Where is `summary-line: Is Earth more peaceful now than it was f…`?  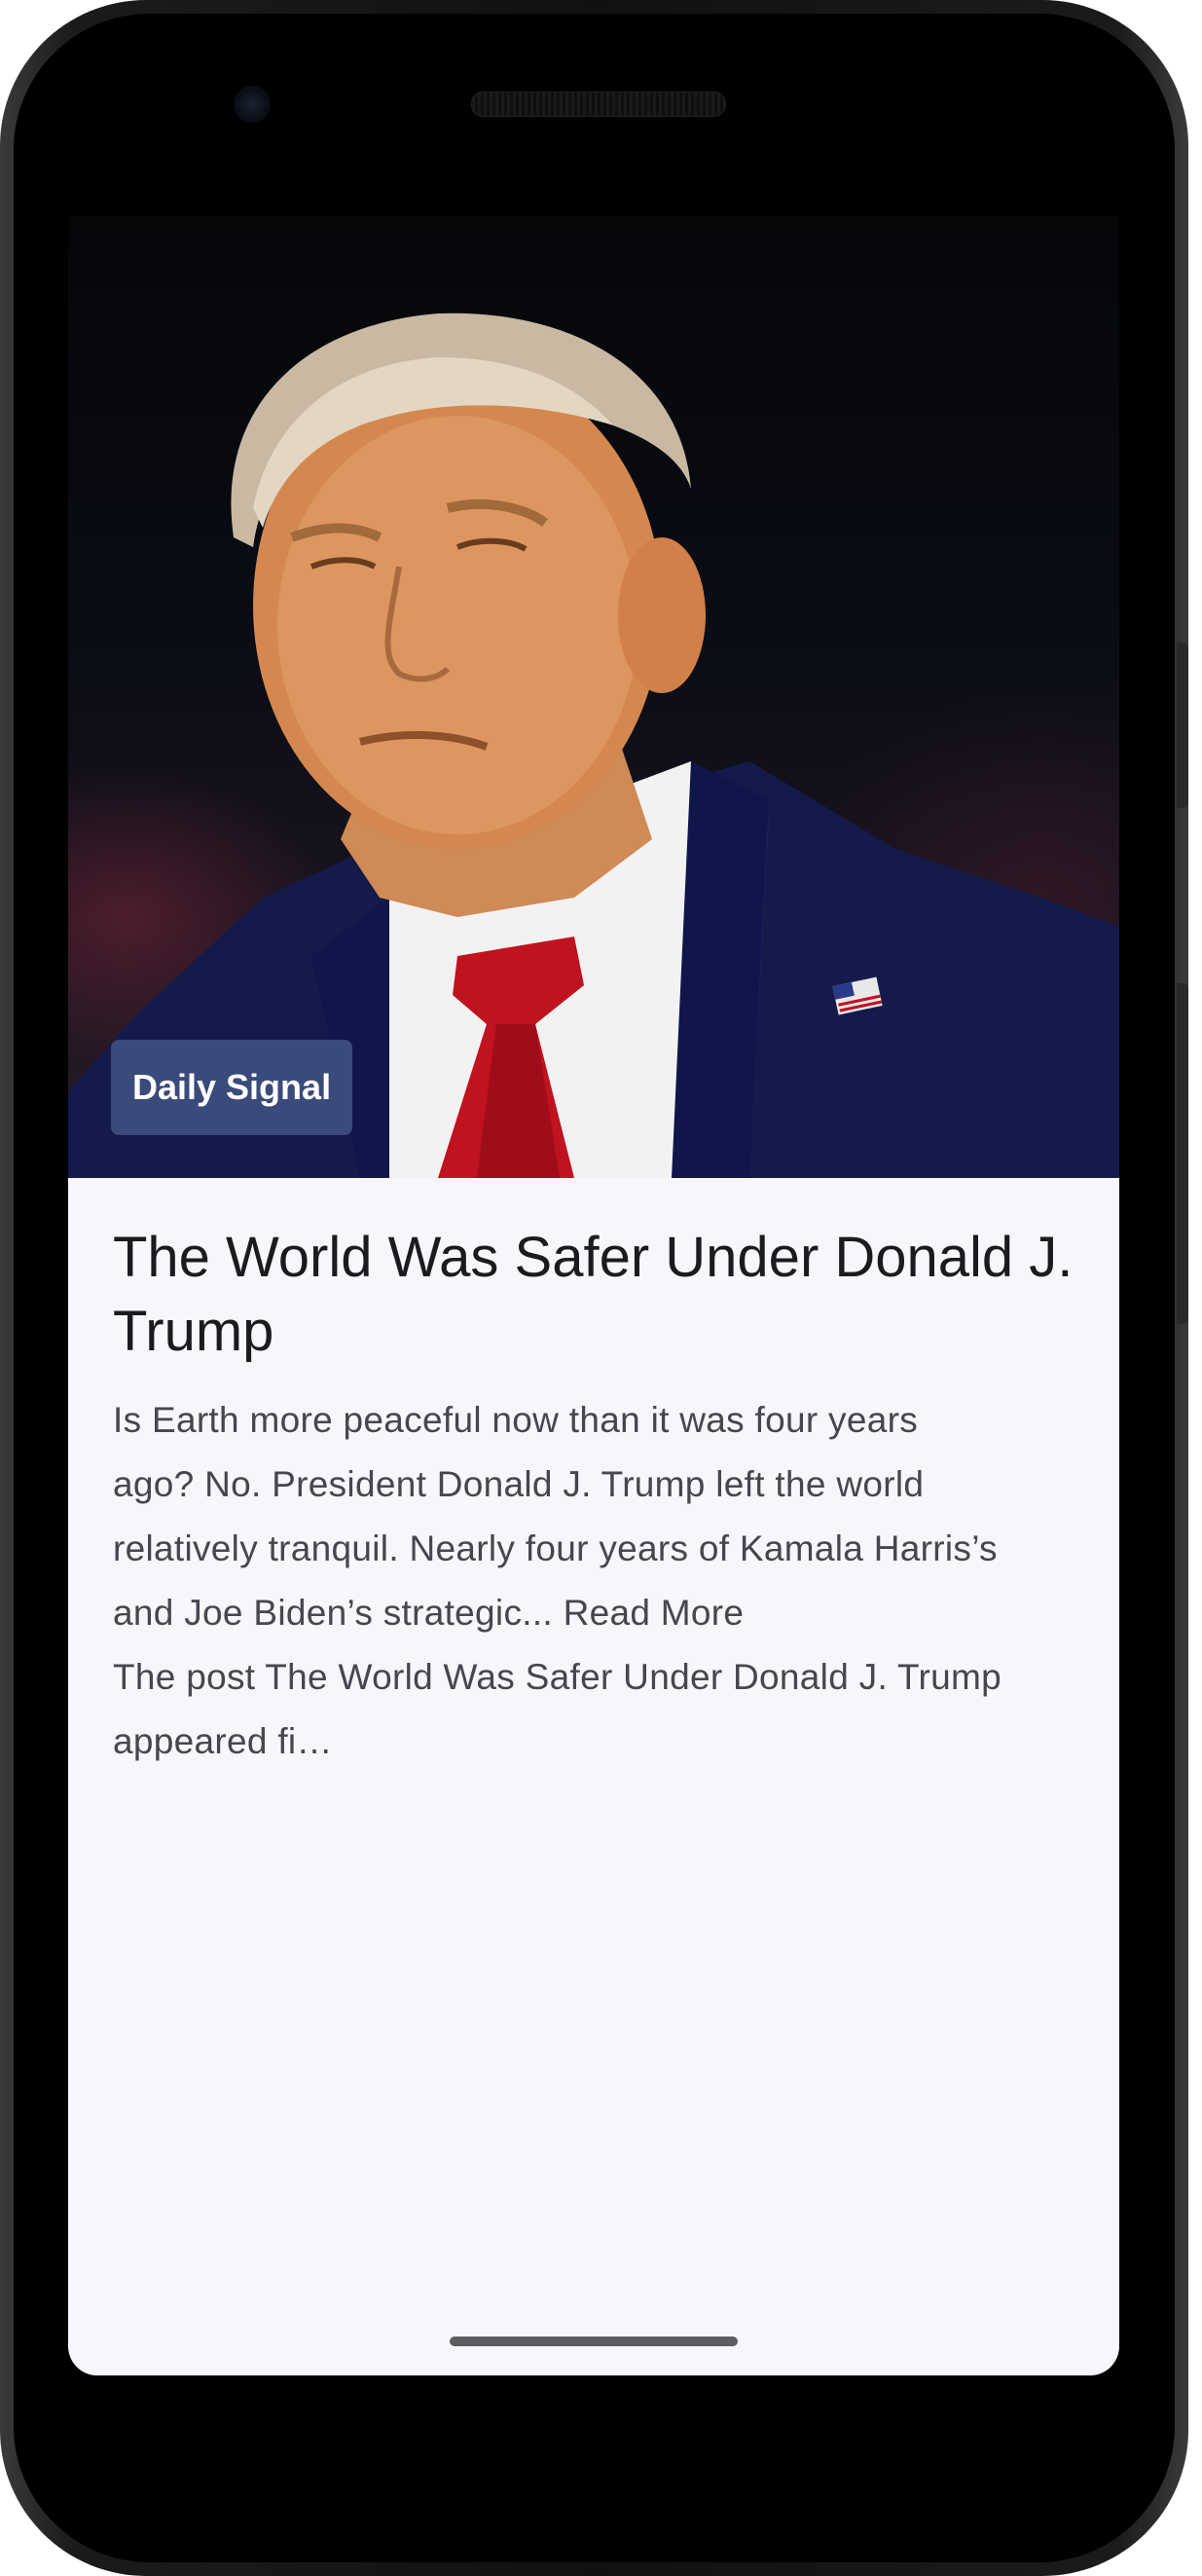
summary-line: Is Earth more peaceful now than it was f… is located at coordinates (516, 1420).